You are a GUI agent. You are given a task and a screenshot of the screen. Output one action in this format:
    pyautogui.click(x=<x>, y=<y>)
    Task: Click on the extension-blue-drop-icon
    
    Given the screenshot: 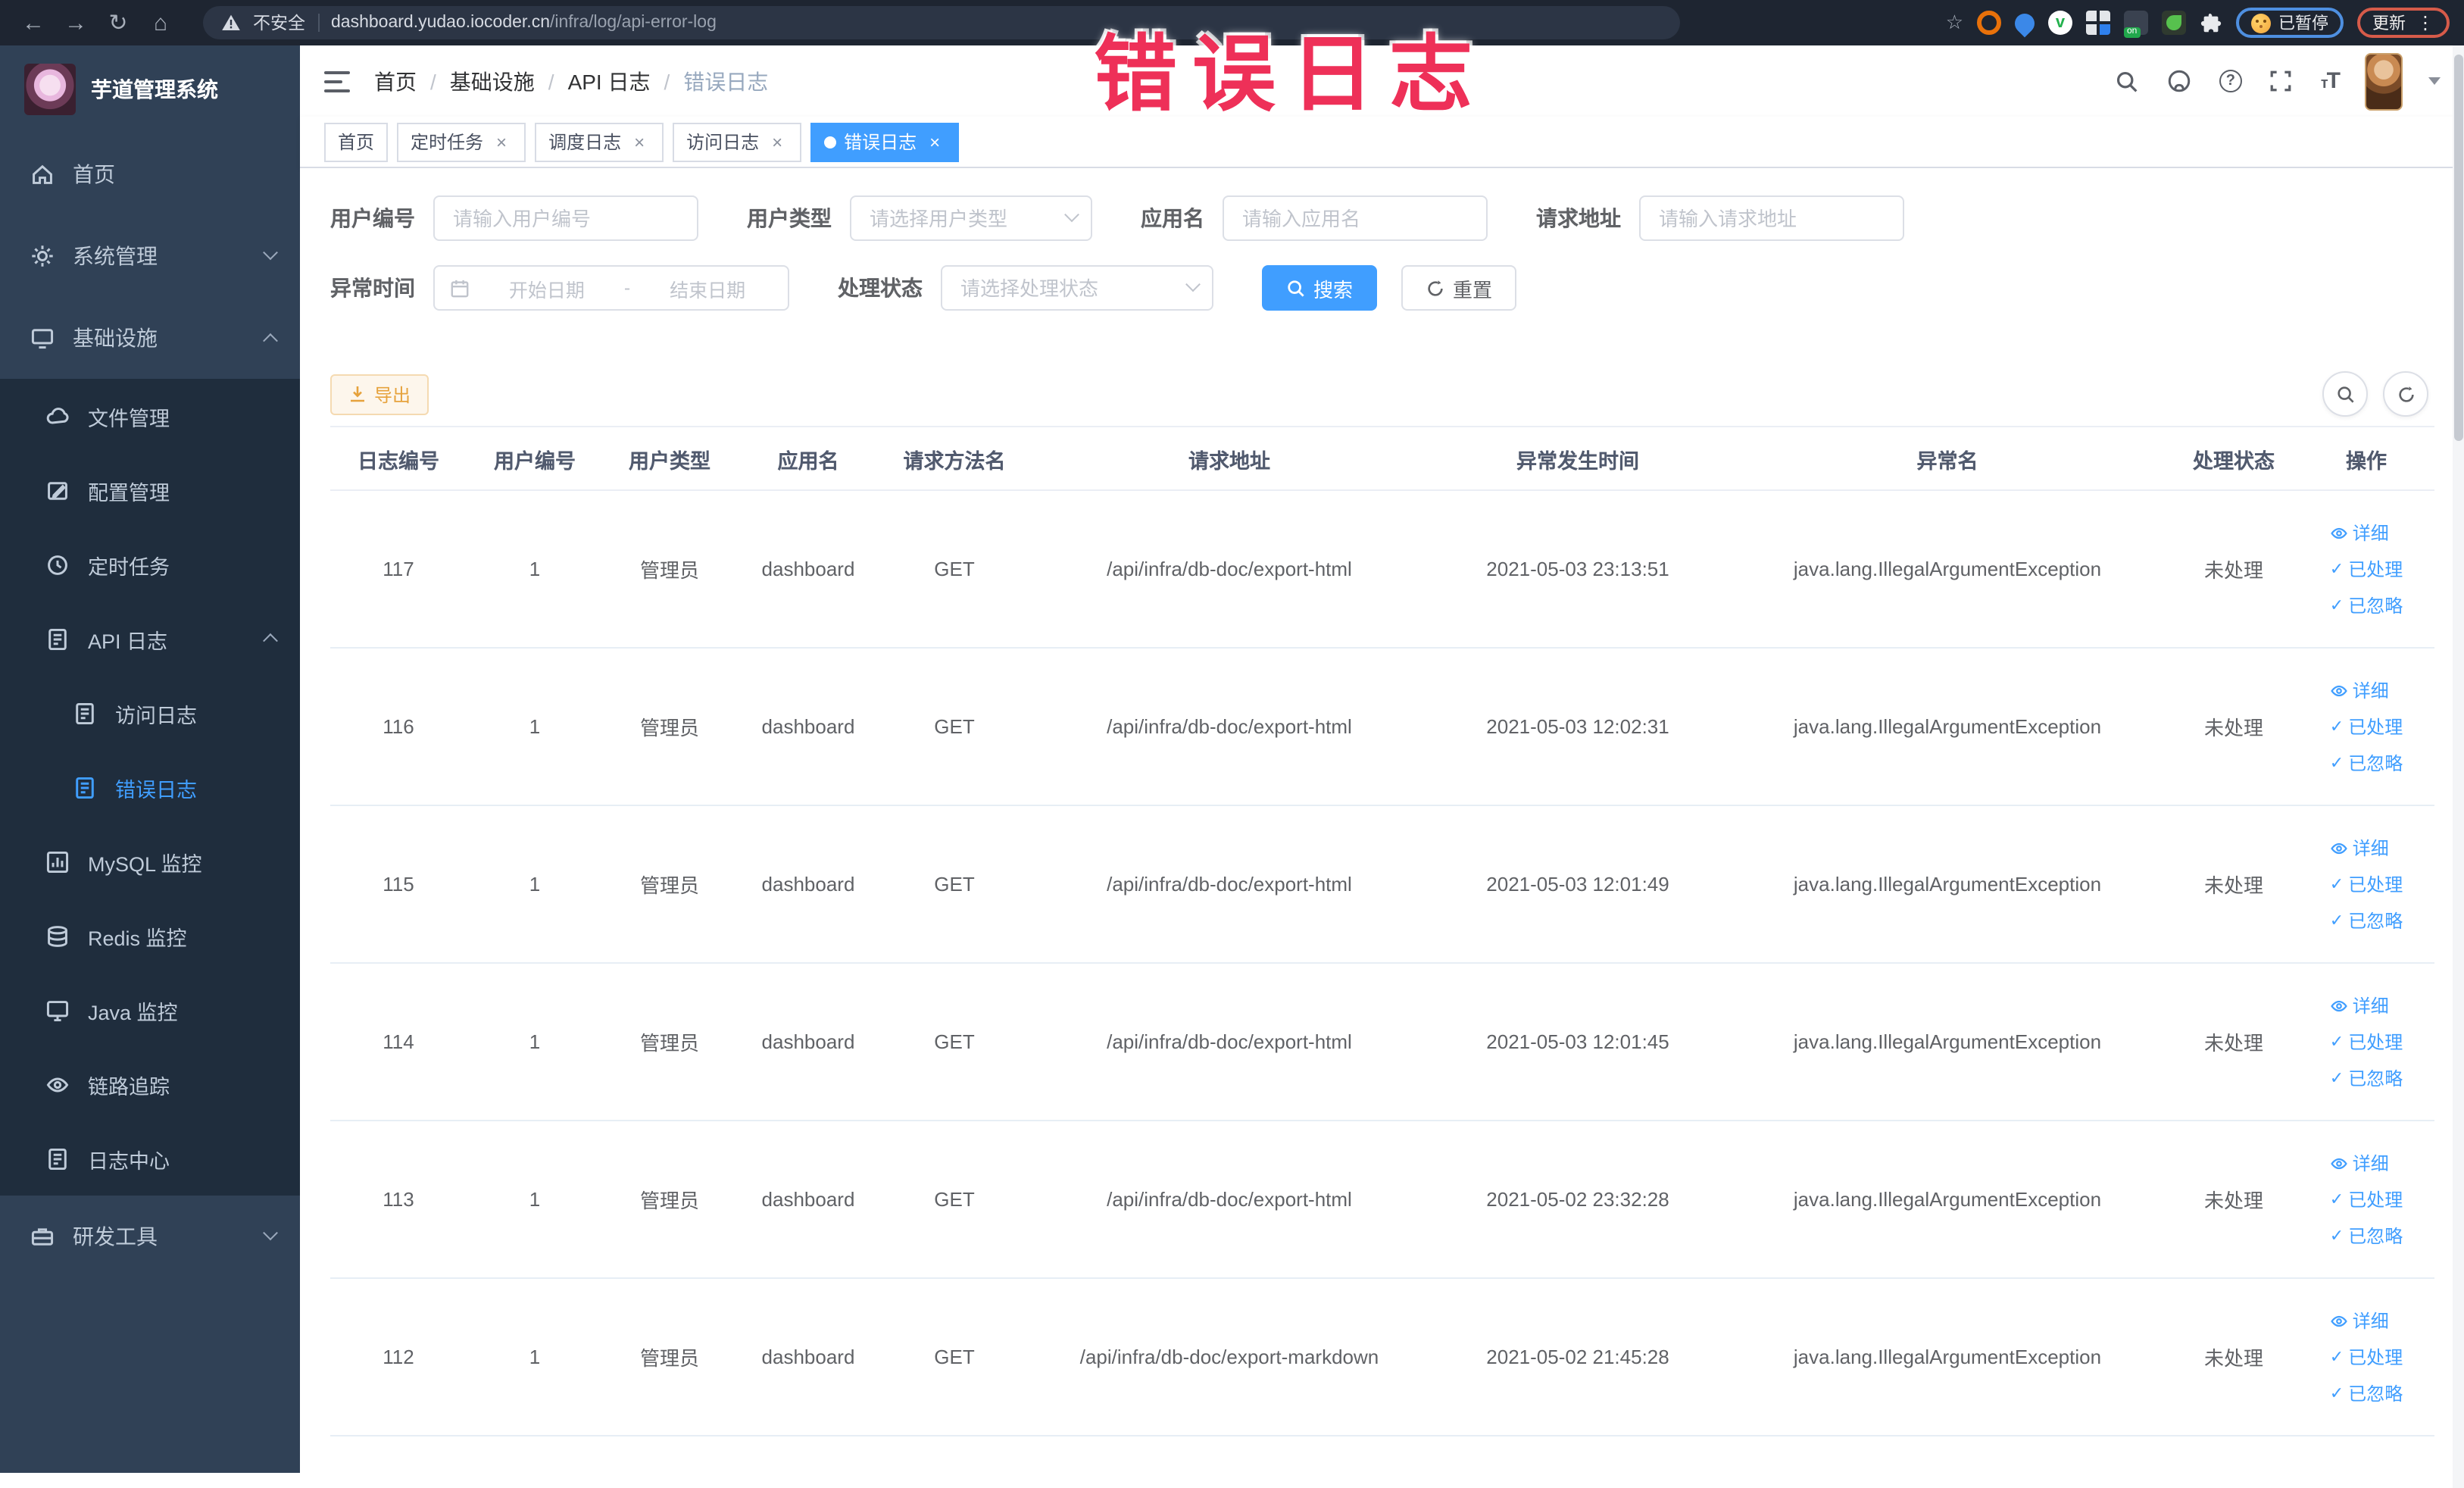 What is the action you would take?
    pyautogui.click(x=2024, y=22)
    